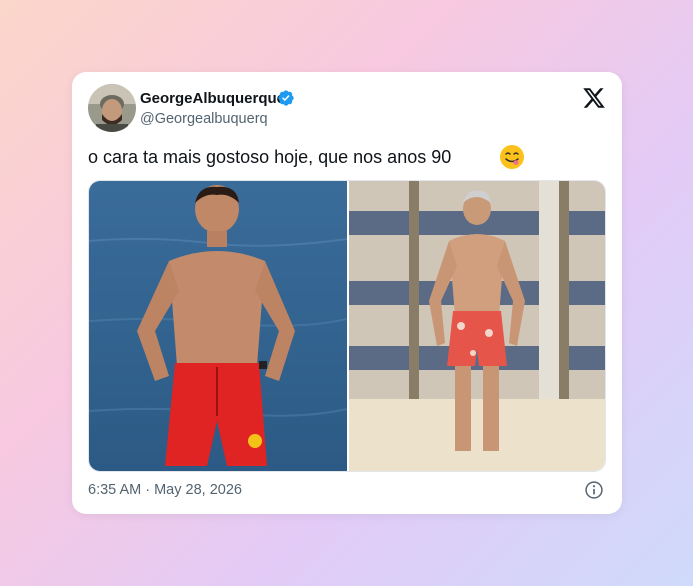 The width and height of the screenshot is (693, 586). What do you see at coordinates (212, 98) in the screenshot?
I see `display-name: GeorgeAlbuquerque` at bounding box center [212, 98].